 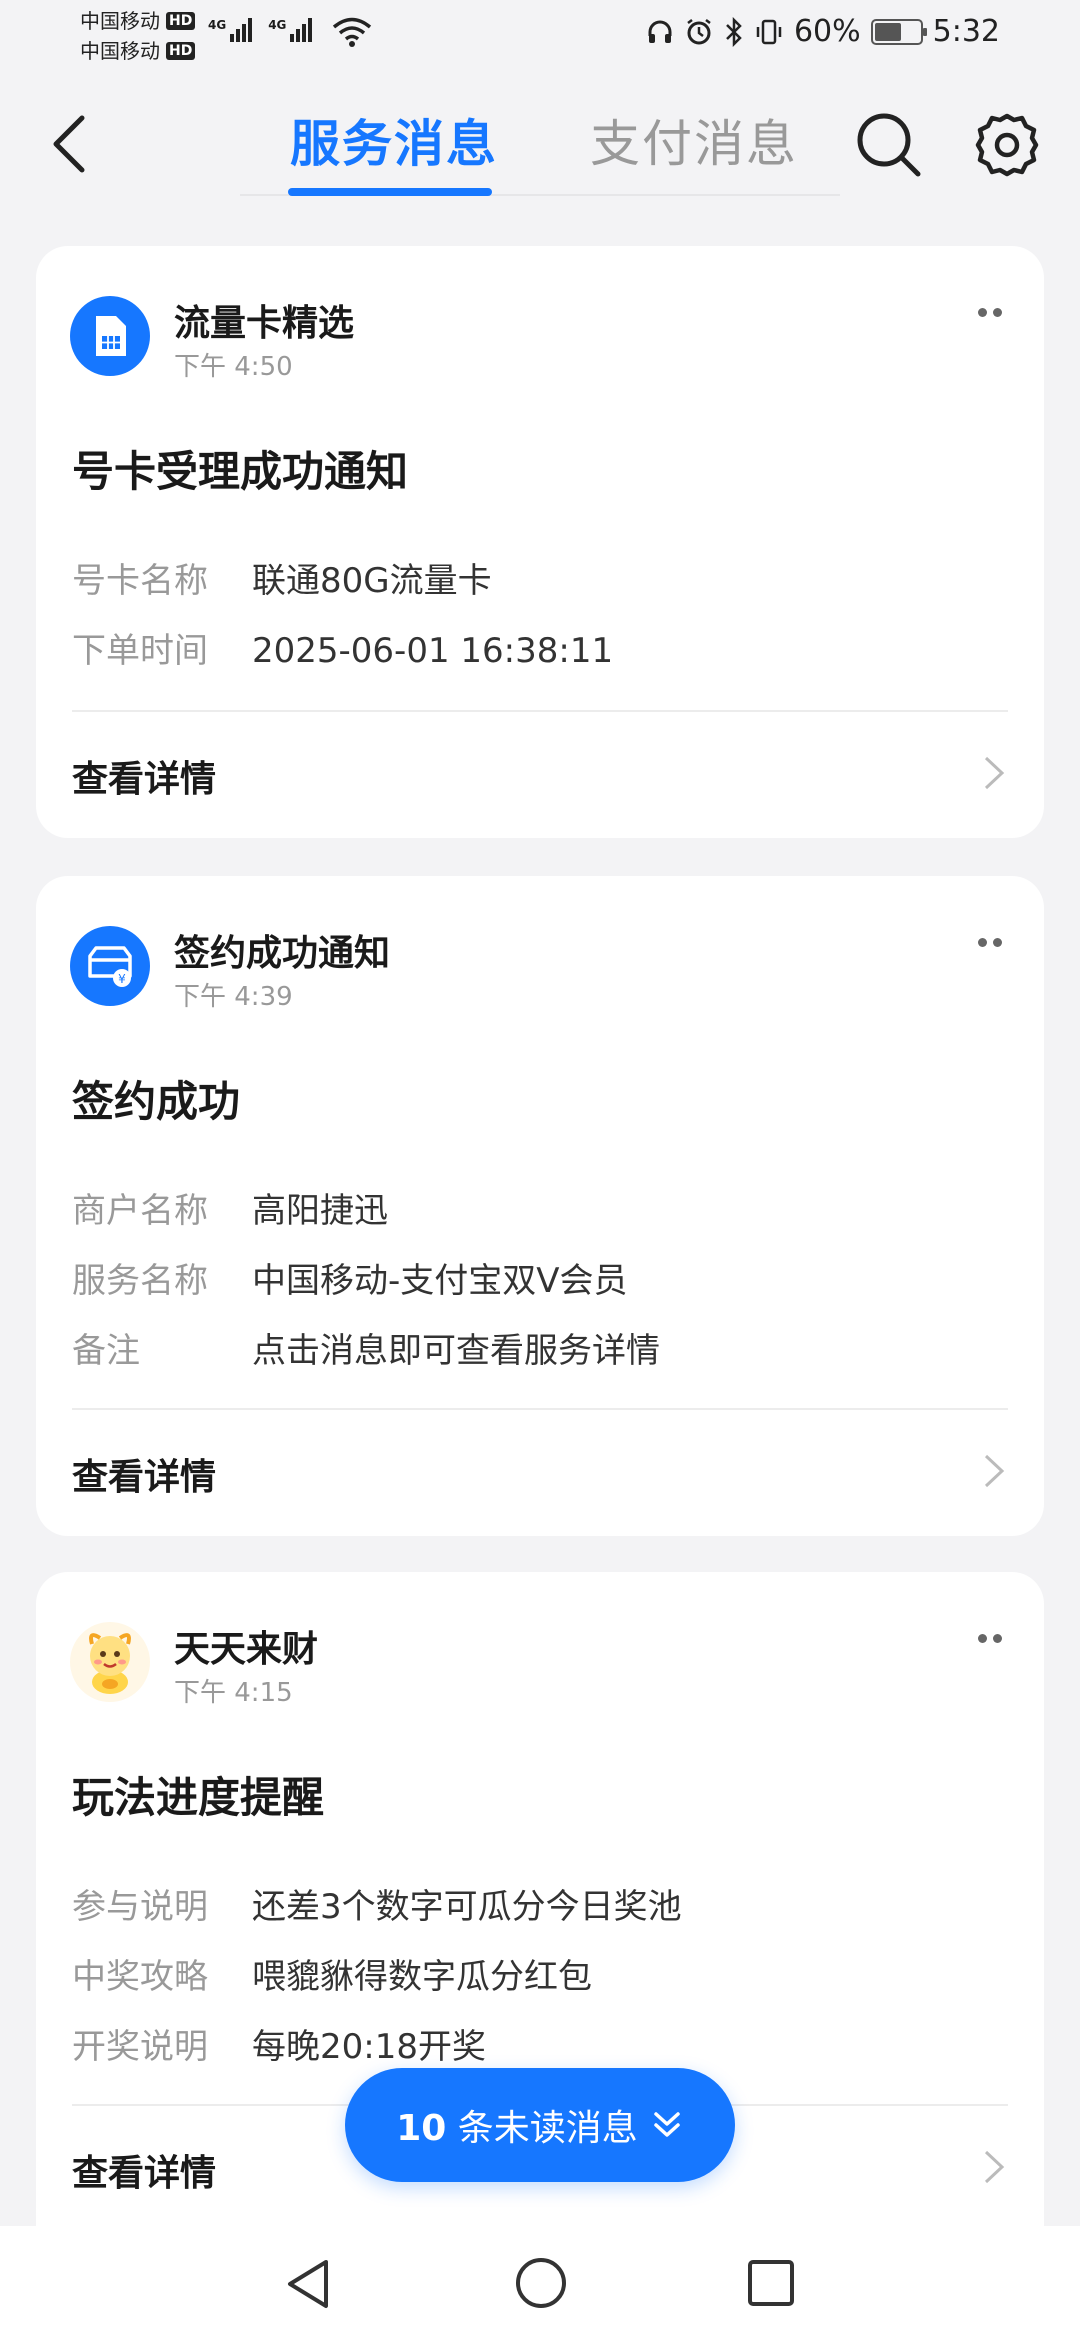 I want to click on contract-icon: ¥, so click(x=110, y=966).